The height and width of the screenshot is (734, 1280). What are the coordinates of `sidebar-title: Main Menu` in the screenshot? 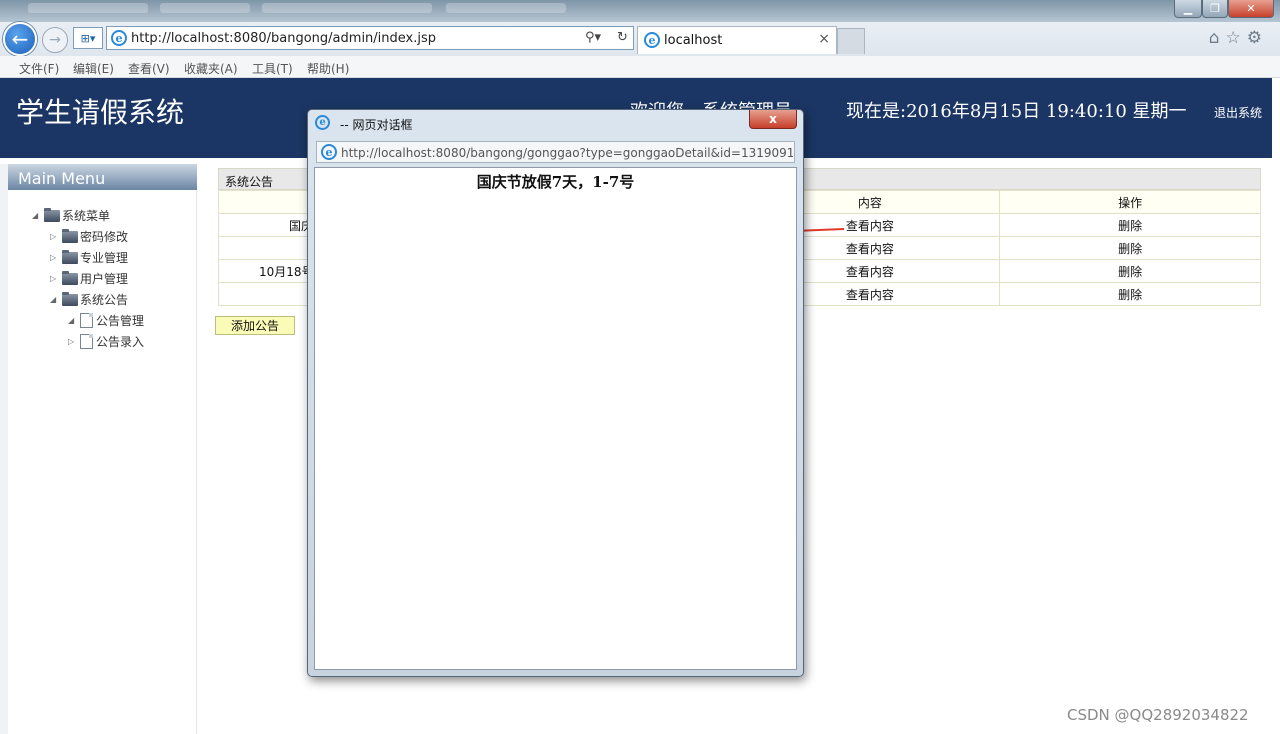 It's located at (102, 177).